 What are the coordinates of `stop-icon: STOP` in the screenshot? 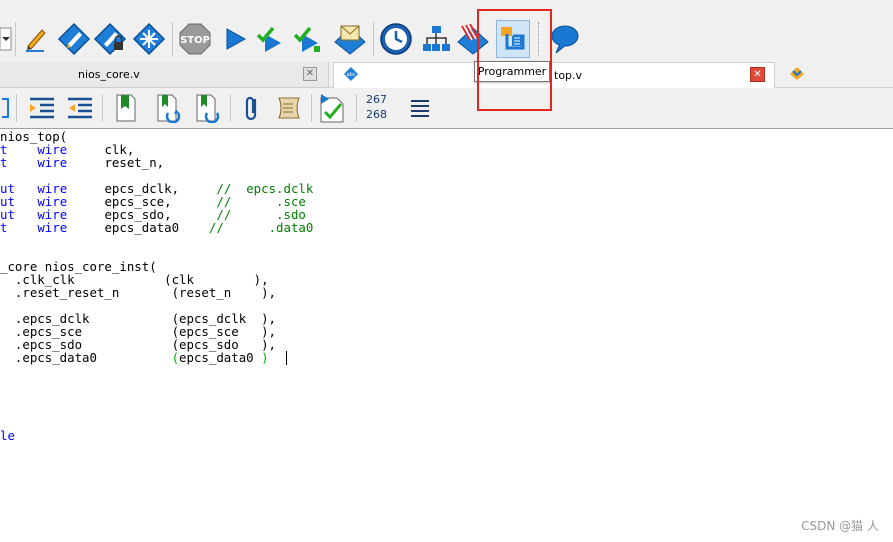 It's located at (195, 39).